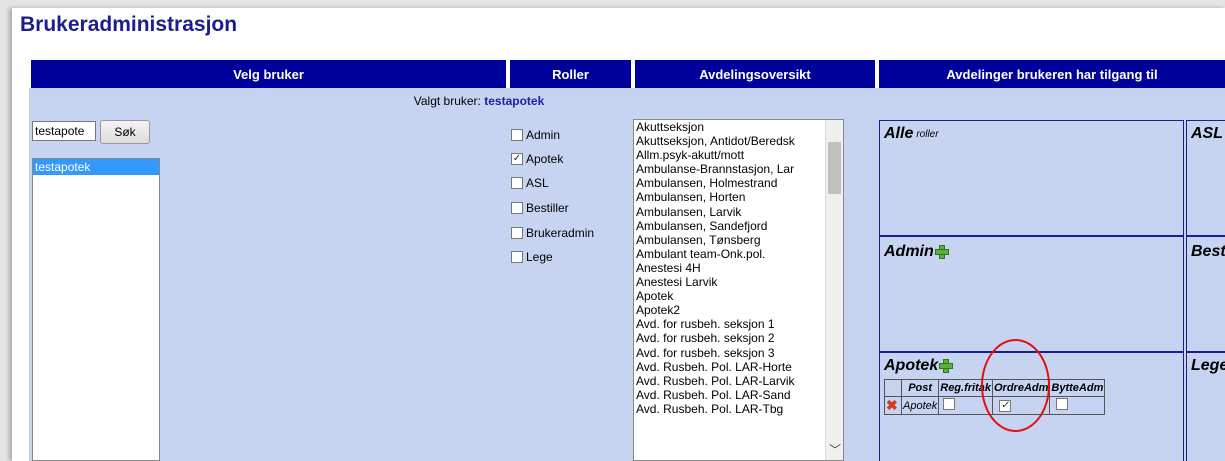  What do you see at coordinates (731, 254) in the screenshot?
I see `list-item: Ambulant team-Onk.pol.` at bounding box center [731, 254].